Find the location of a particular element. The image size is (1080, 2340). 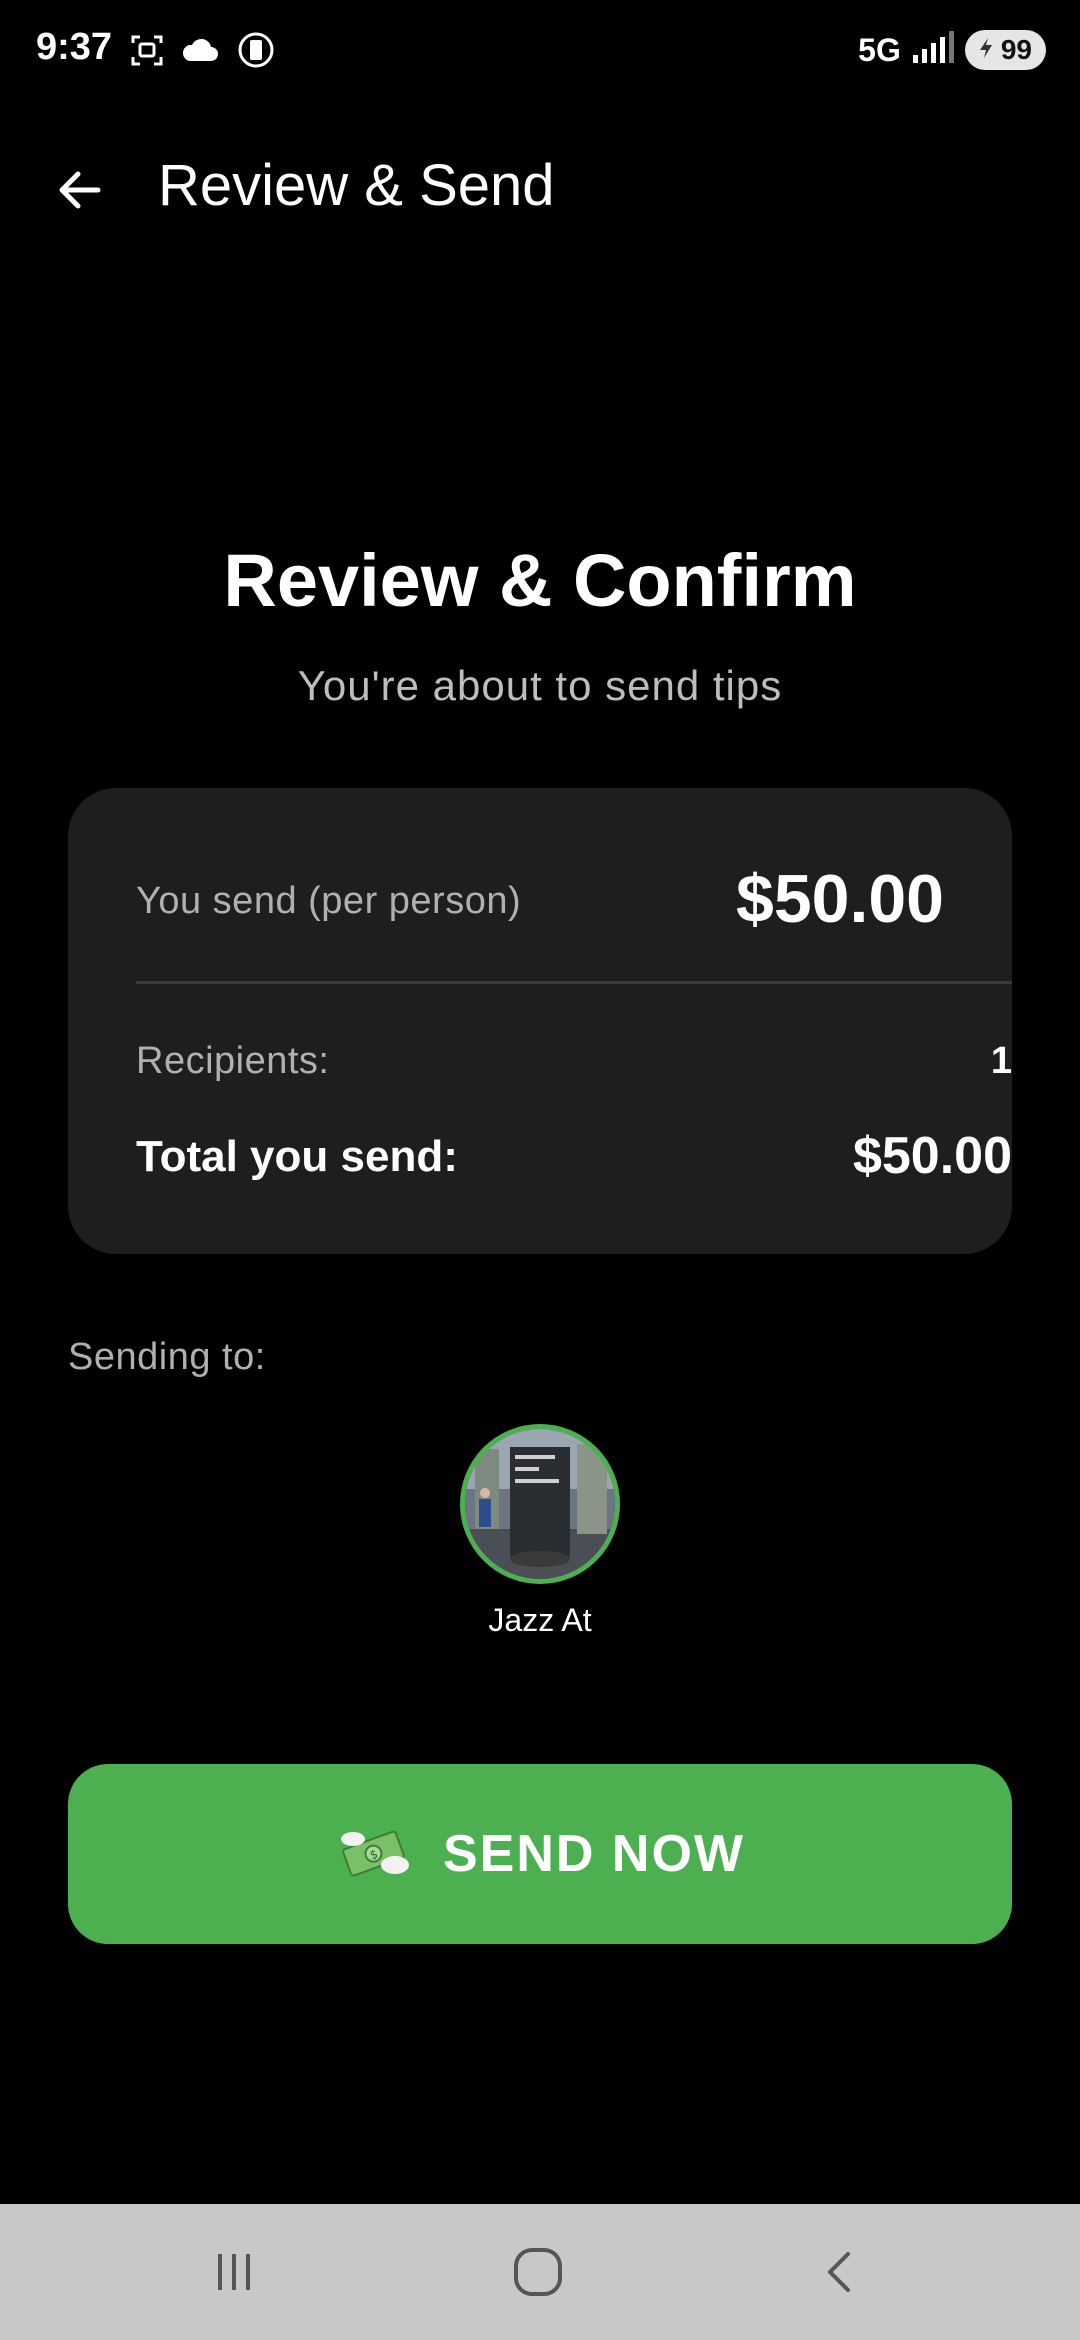

page-title: Review & Confirm is located at coordinates (540, 580).